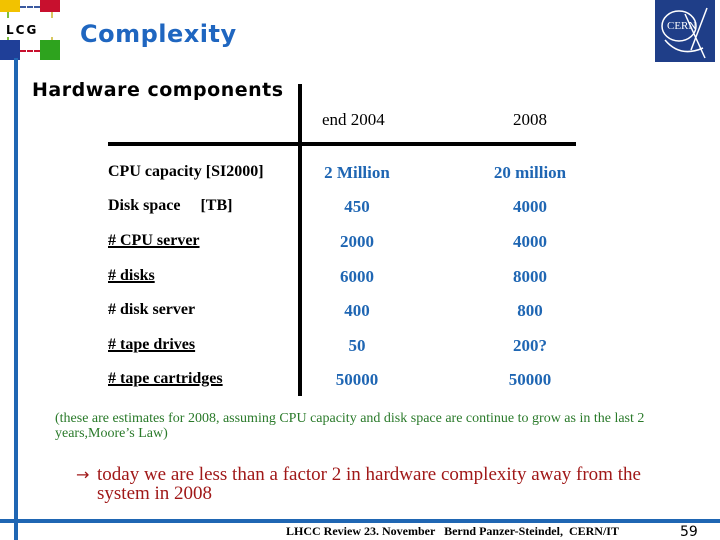 The width and height of the screenshot is (720, 540). Describe the element at coordinates (357, 172) in the screenshot. I see `cell-end-2004: 2 Million` at that location.